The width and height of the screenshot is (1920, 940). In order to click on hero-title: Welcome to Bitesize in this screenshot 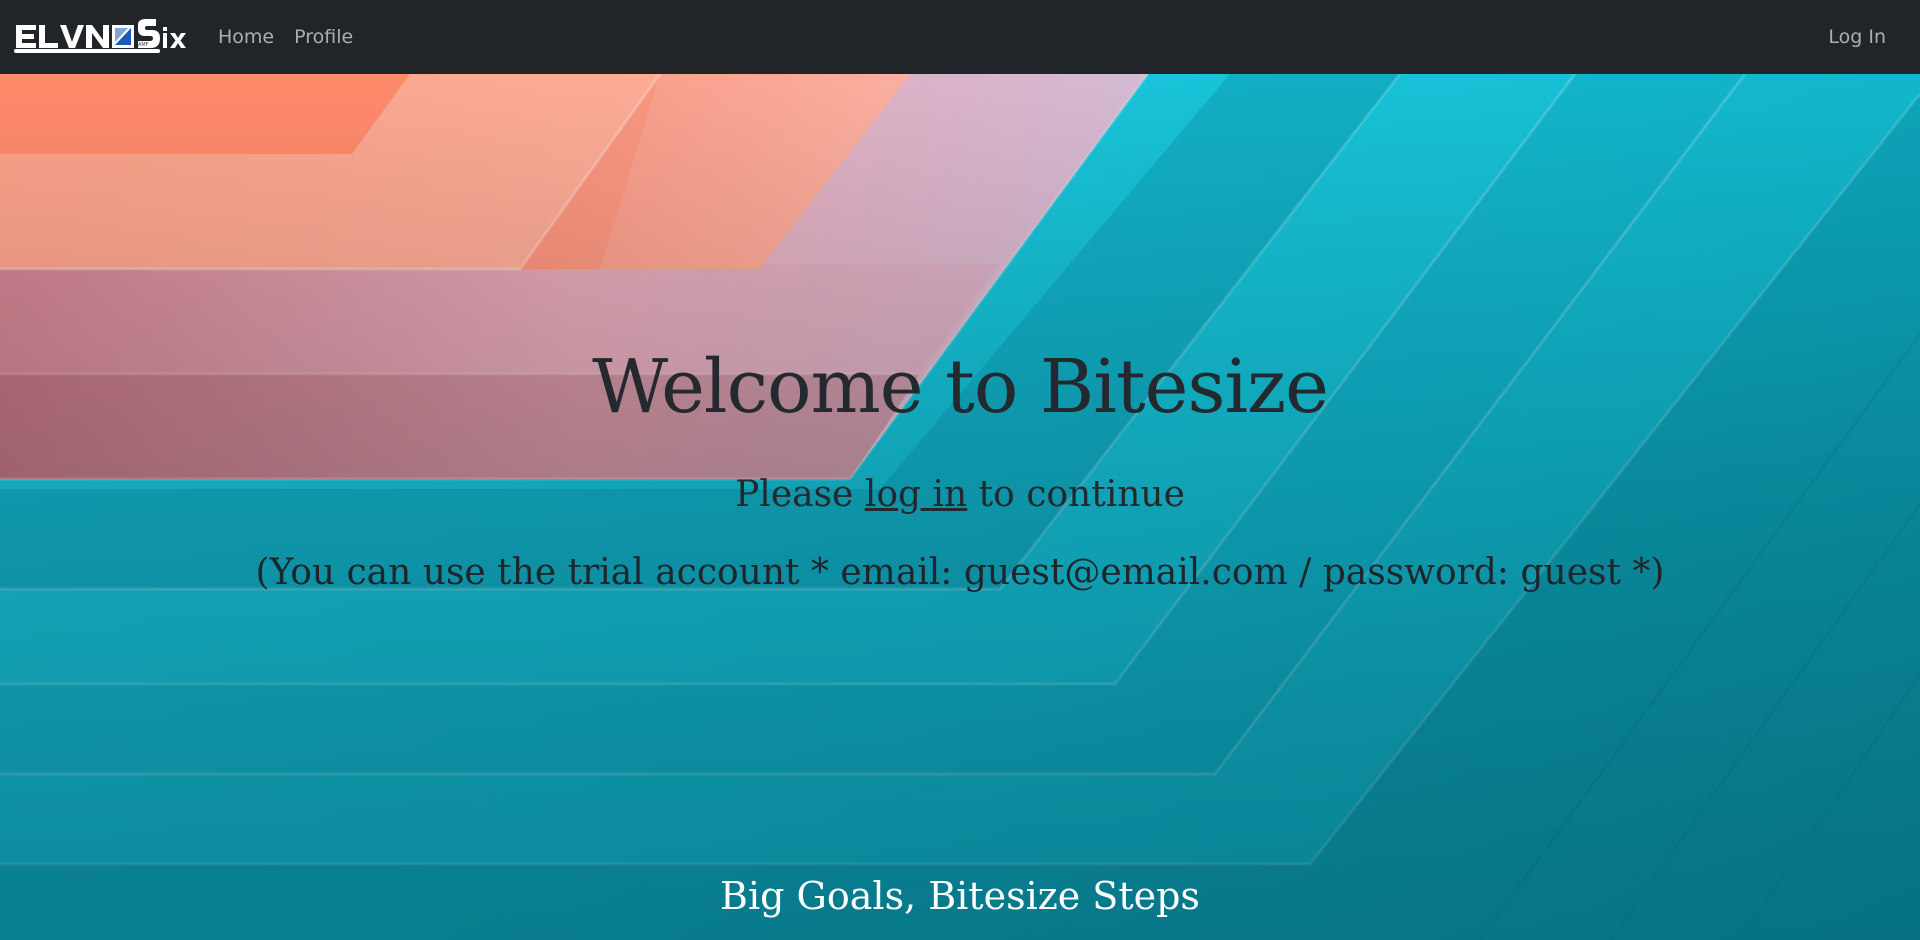, I will do `click(960, 387)`.